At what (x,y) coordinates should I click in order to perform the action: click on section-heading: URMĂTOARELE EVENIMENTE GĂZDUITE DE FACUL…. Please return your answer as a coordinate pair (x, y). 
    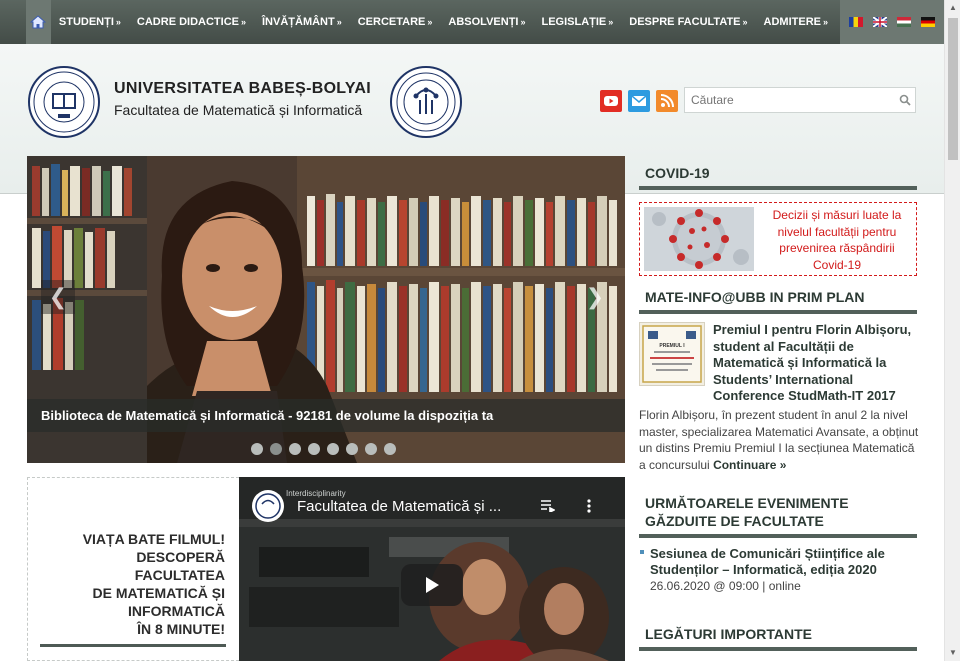
    Looking at the image, I should click on (747, 512).